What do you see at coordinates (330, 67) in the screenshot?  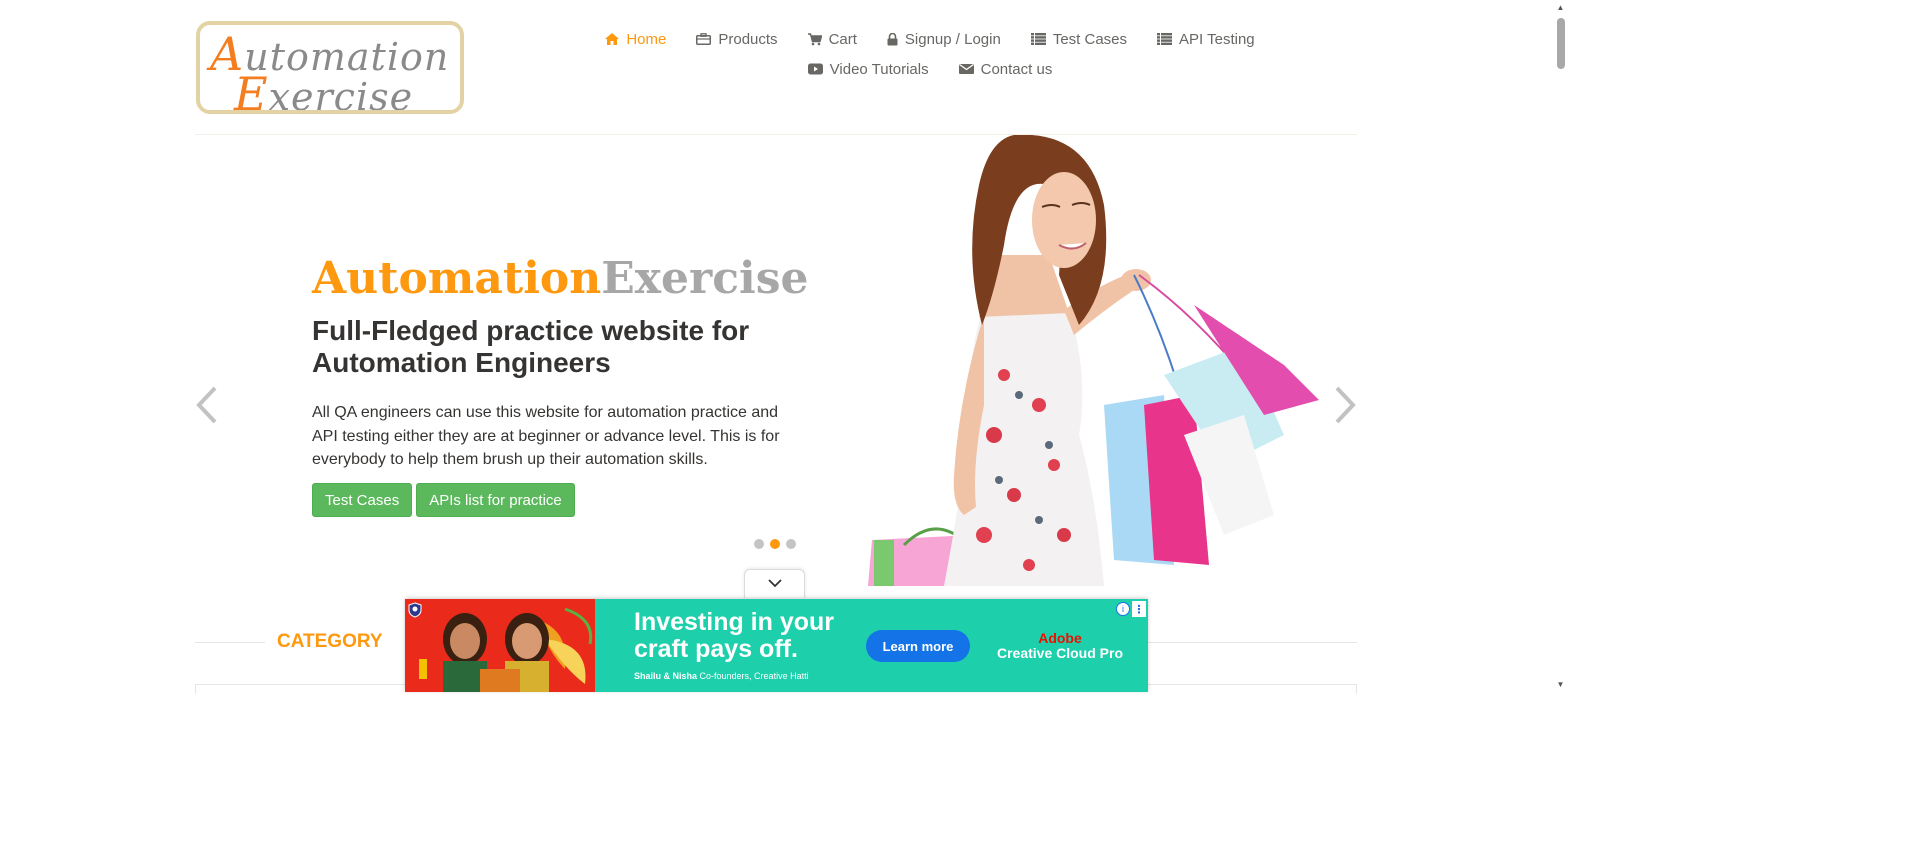 I see `site-logo: Automation Exercise` at bounding box center [330, 67].